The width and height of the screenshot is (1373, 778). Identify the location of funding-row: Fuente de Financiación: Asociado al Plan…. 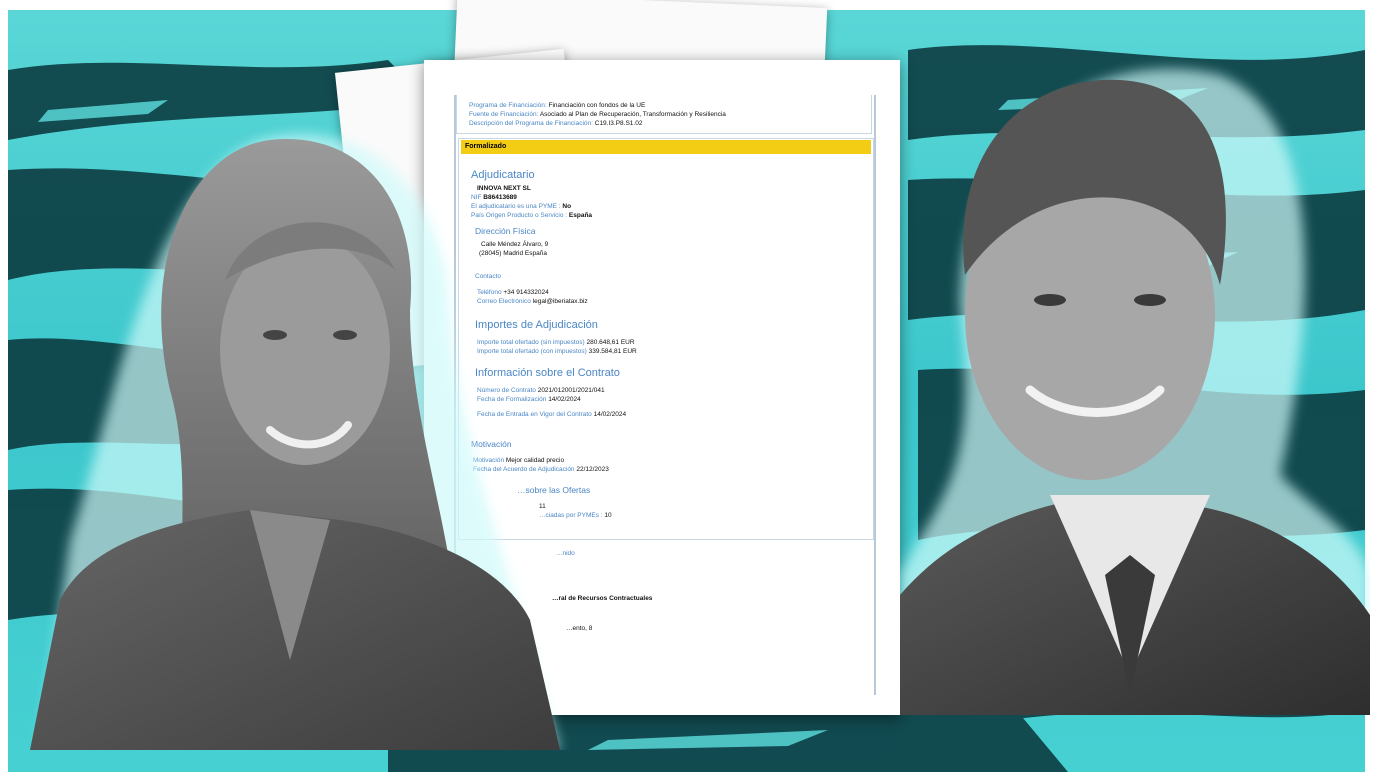
(597, 114).